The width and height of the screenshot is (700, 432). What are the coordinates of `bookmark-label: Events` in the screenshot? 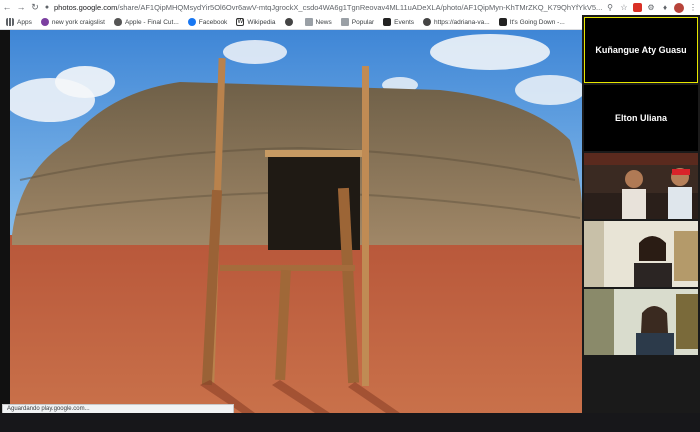 It's located at (404, 22).